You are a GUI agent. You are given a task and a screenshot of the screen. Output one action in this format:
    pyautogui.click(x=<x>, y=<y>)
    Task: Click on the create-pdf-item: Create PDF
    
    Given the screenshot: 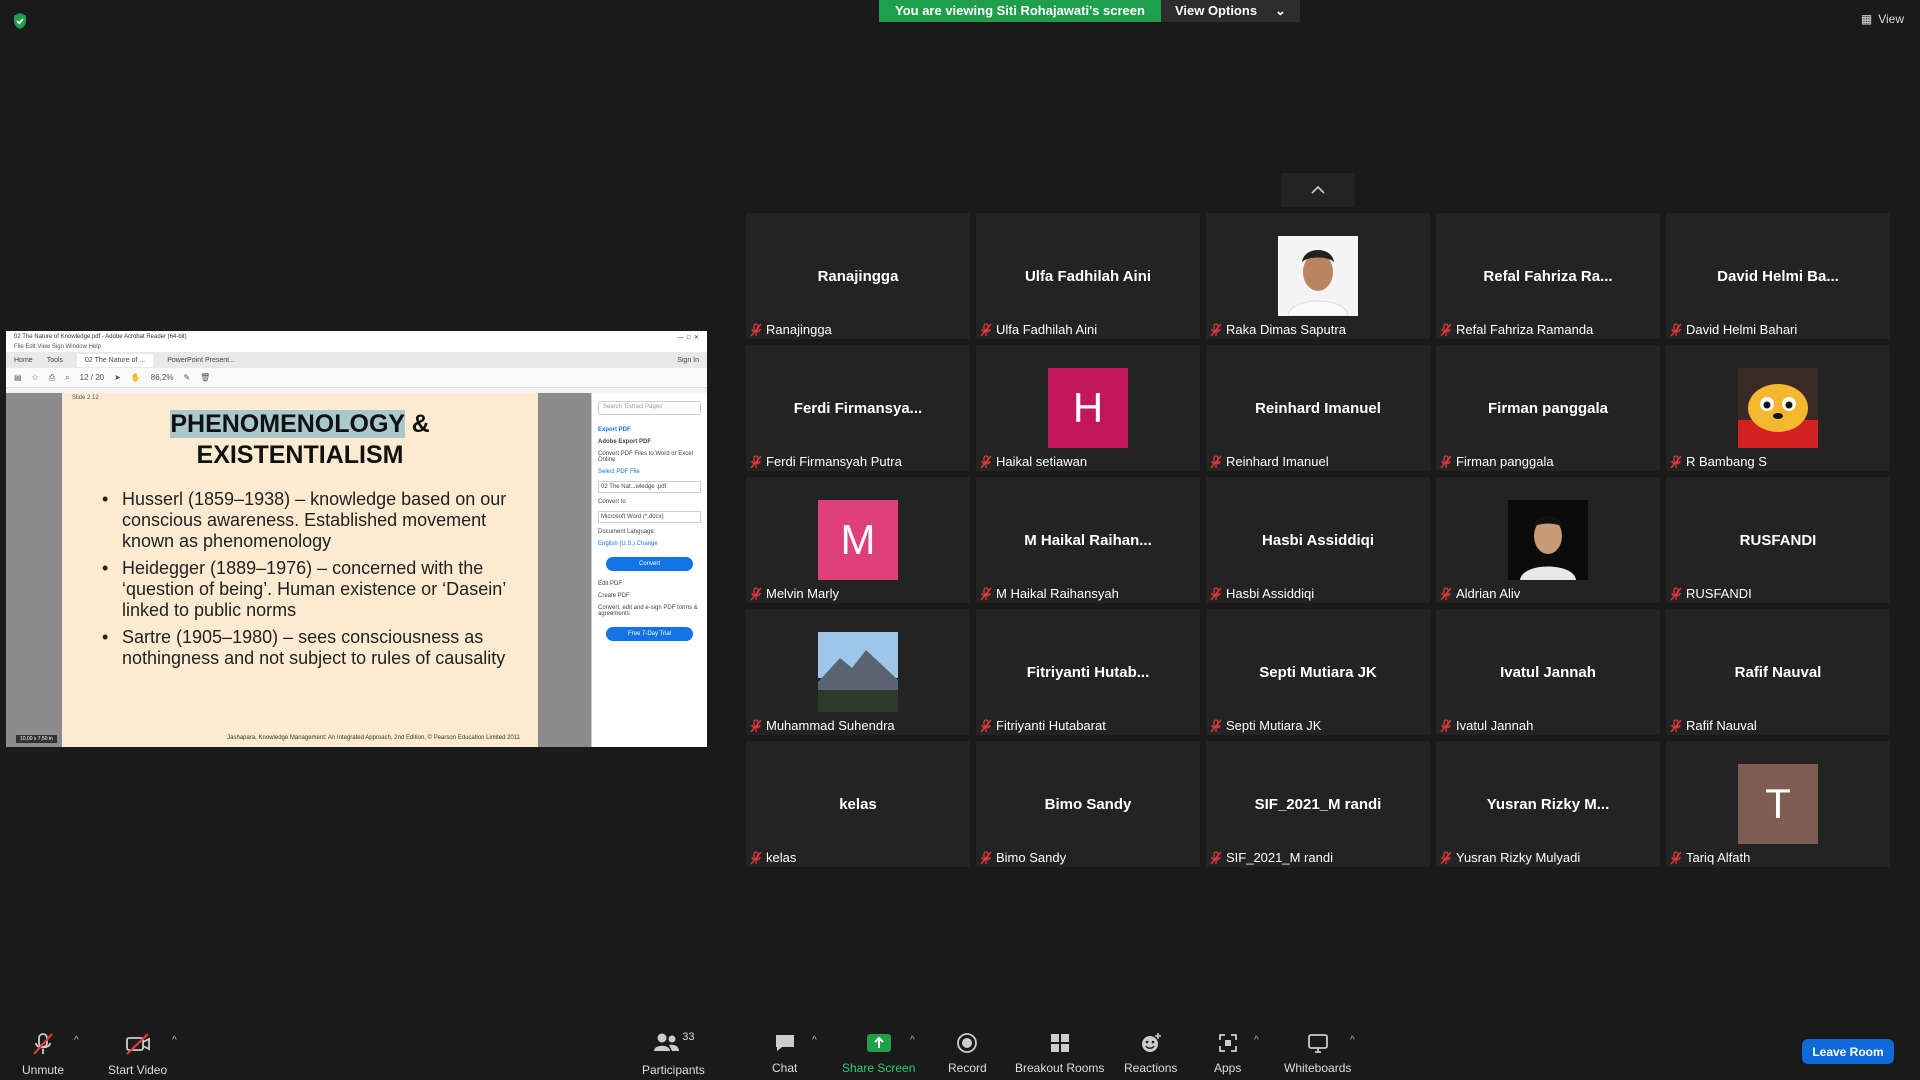 What is the action you would take?
    pyautogui.click(x=649, y=596)
    